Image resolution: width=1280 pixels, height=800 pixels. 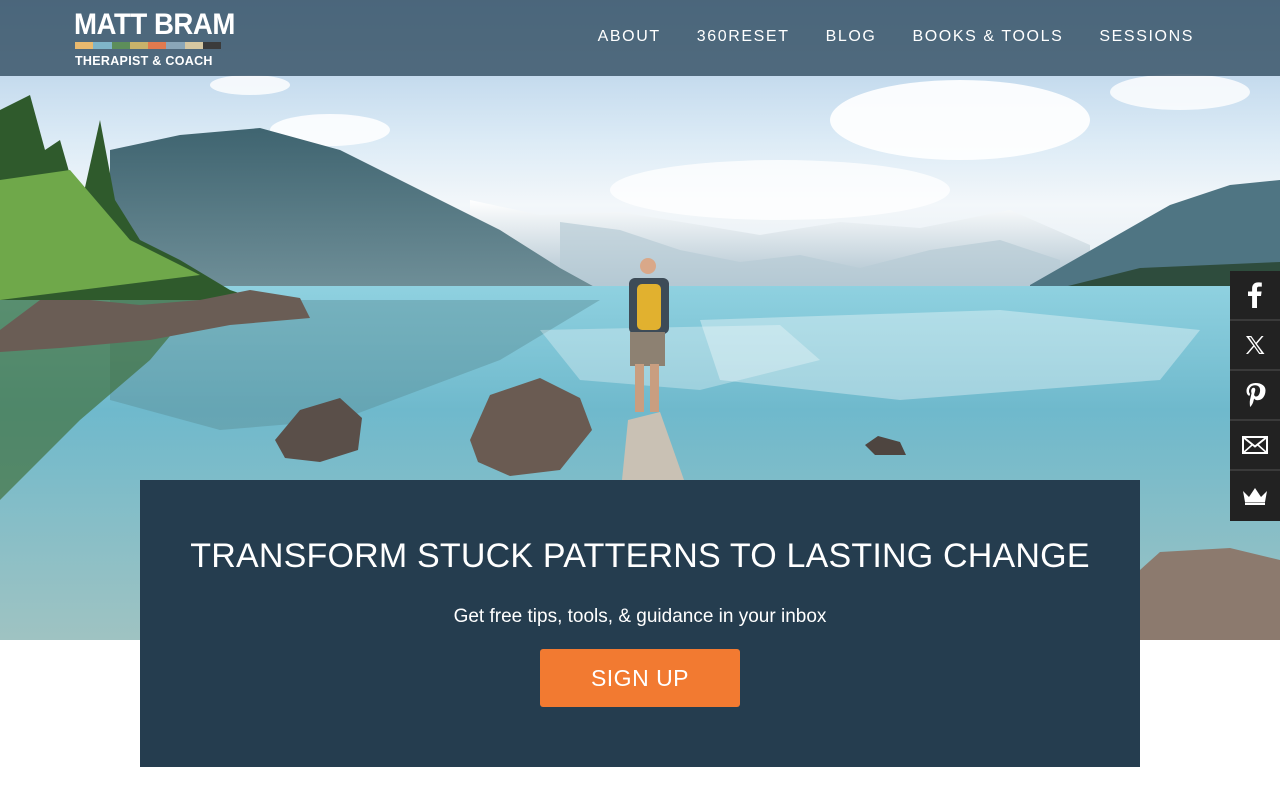 I want to click on nav-item-blog: BLOG, so click(x=851, y=37).